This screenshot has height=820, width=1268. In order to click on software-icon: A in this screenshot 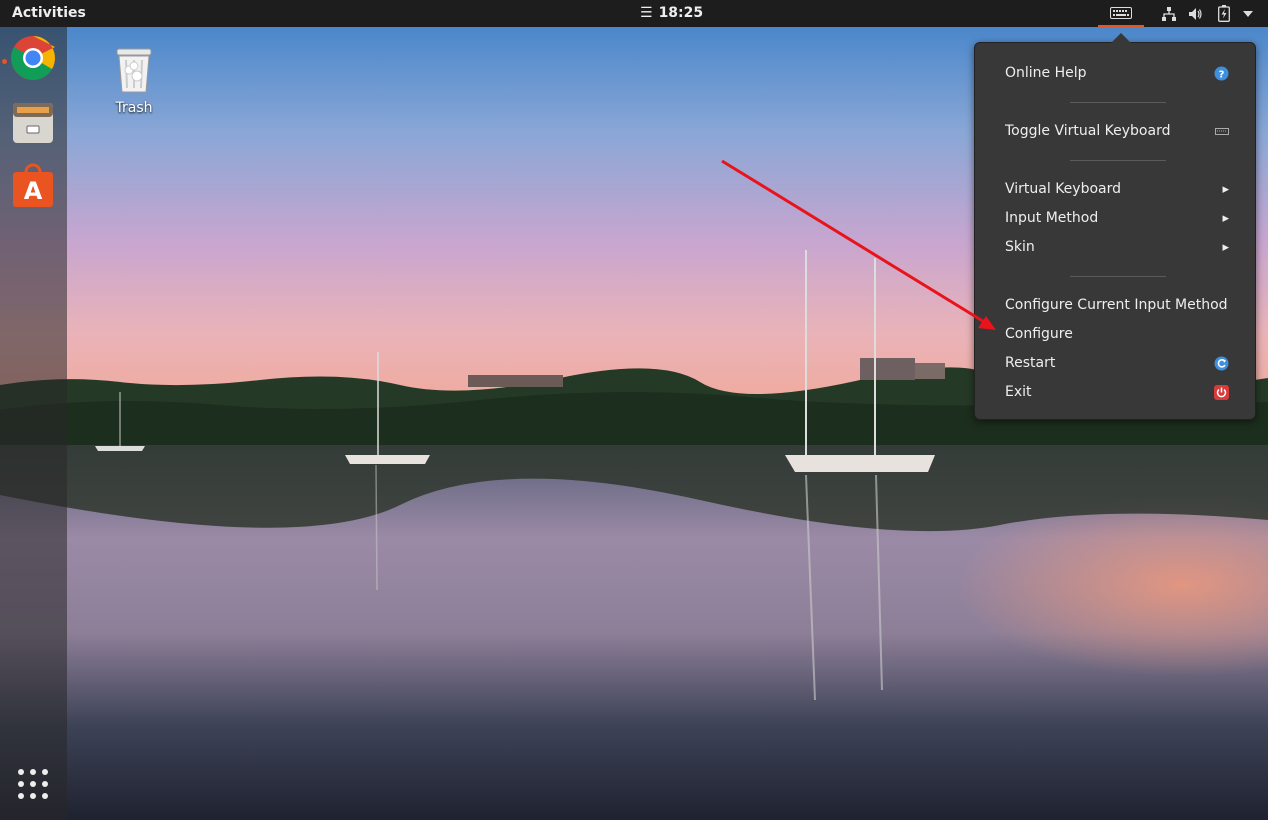, I will do `click(33, 185)`.